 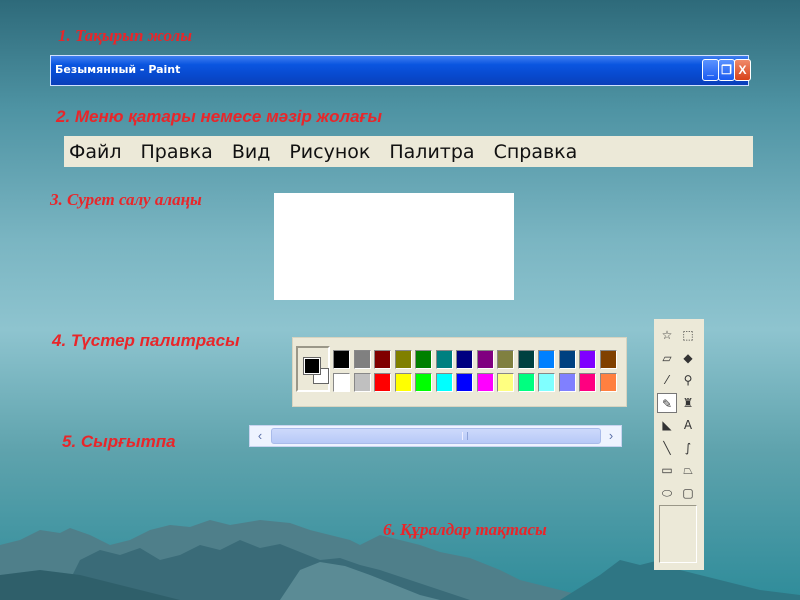 What do you see at coordinates (146, 340) in the screenshot?
I see `caption-palette: 4. Түстер палитрасы` at bounding box center [146, 340].